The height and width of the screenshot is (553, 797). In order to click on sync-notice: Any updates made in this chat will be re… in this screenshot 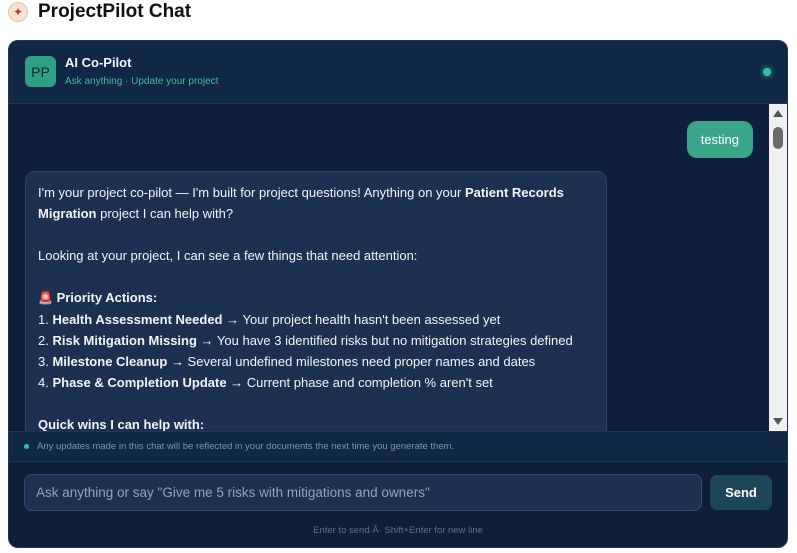, I will do `click(398, 446)`.